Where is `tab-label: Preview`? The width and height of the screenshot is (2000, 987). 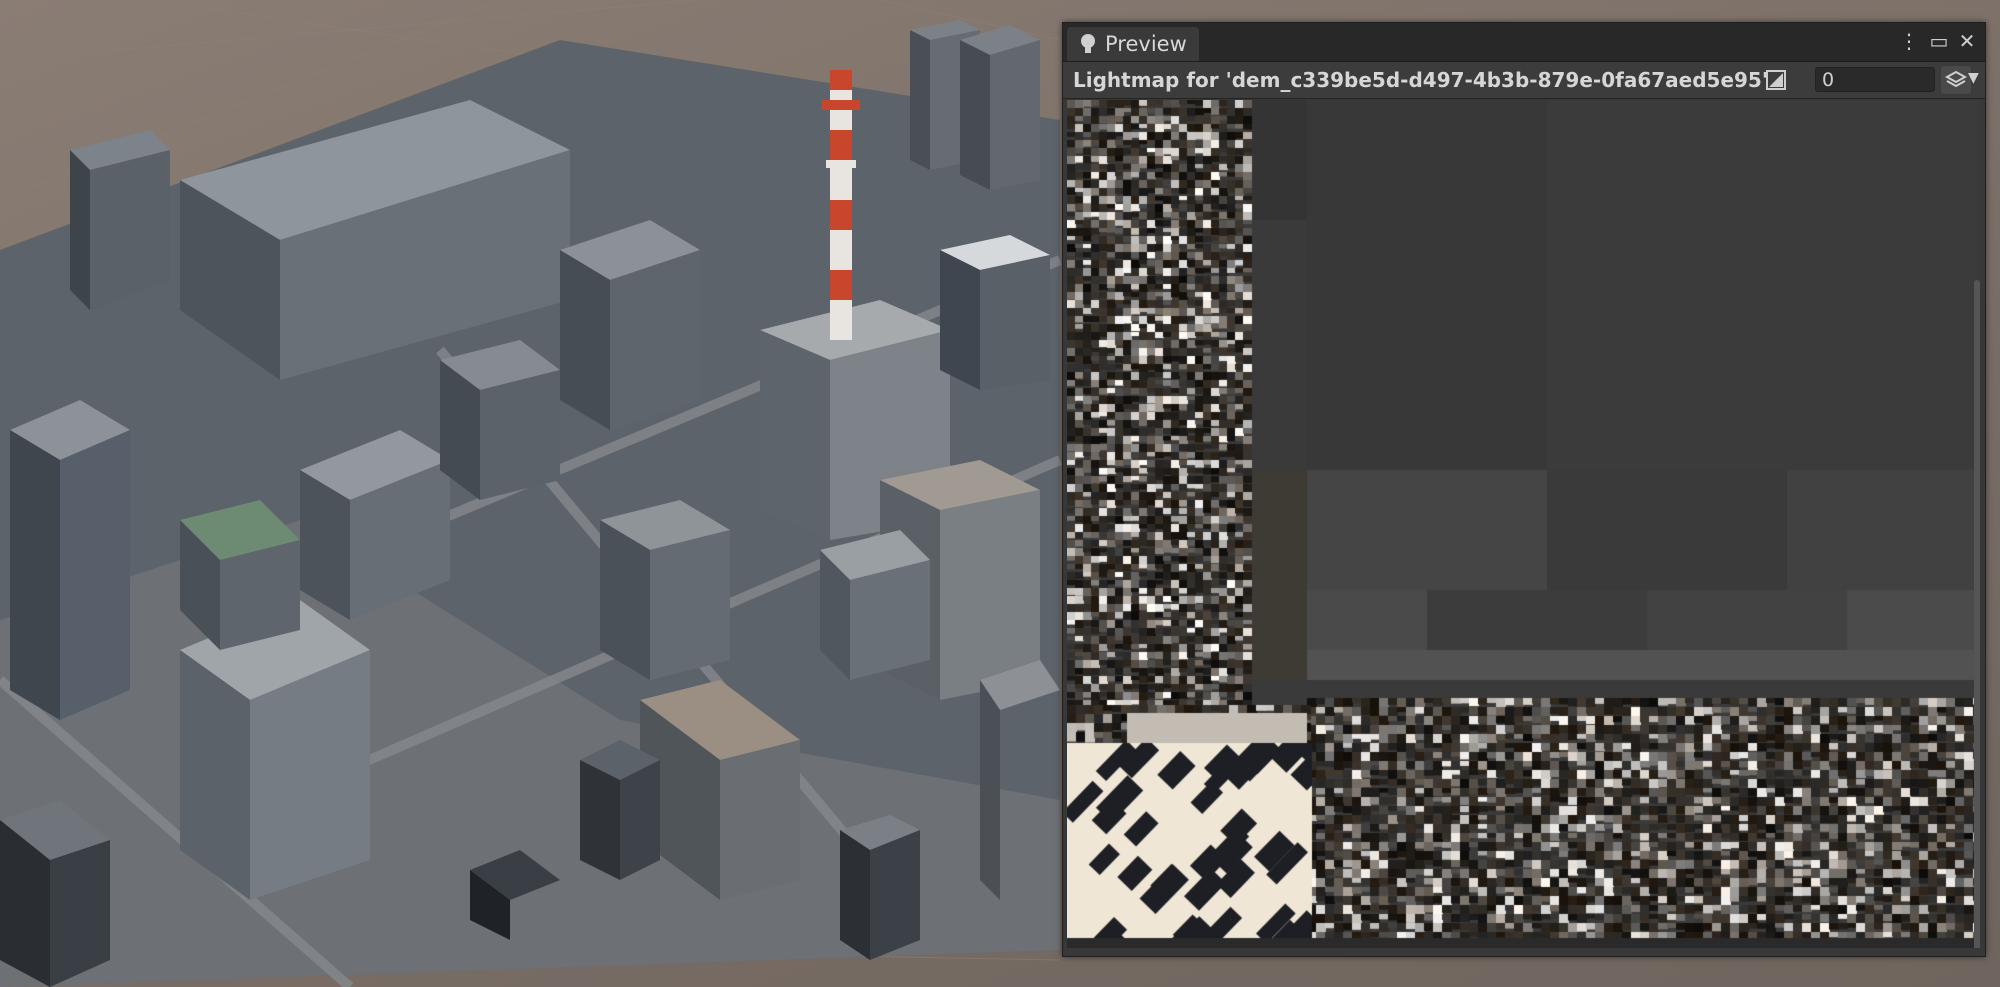
tab-label: Preview is located at coordinates (1146, 44).